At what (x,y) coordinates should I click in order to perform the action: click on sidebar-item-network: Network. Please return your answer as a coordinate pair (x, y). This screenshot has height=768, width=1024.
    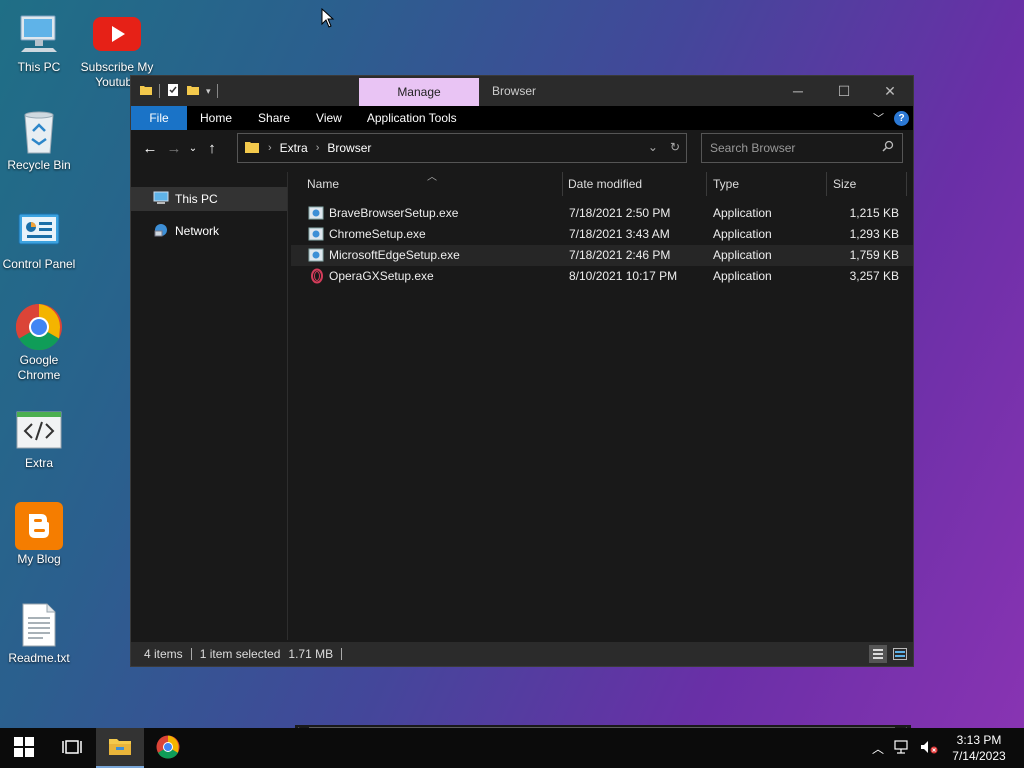
    Looking at the image, I should click on (209, 231).